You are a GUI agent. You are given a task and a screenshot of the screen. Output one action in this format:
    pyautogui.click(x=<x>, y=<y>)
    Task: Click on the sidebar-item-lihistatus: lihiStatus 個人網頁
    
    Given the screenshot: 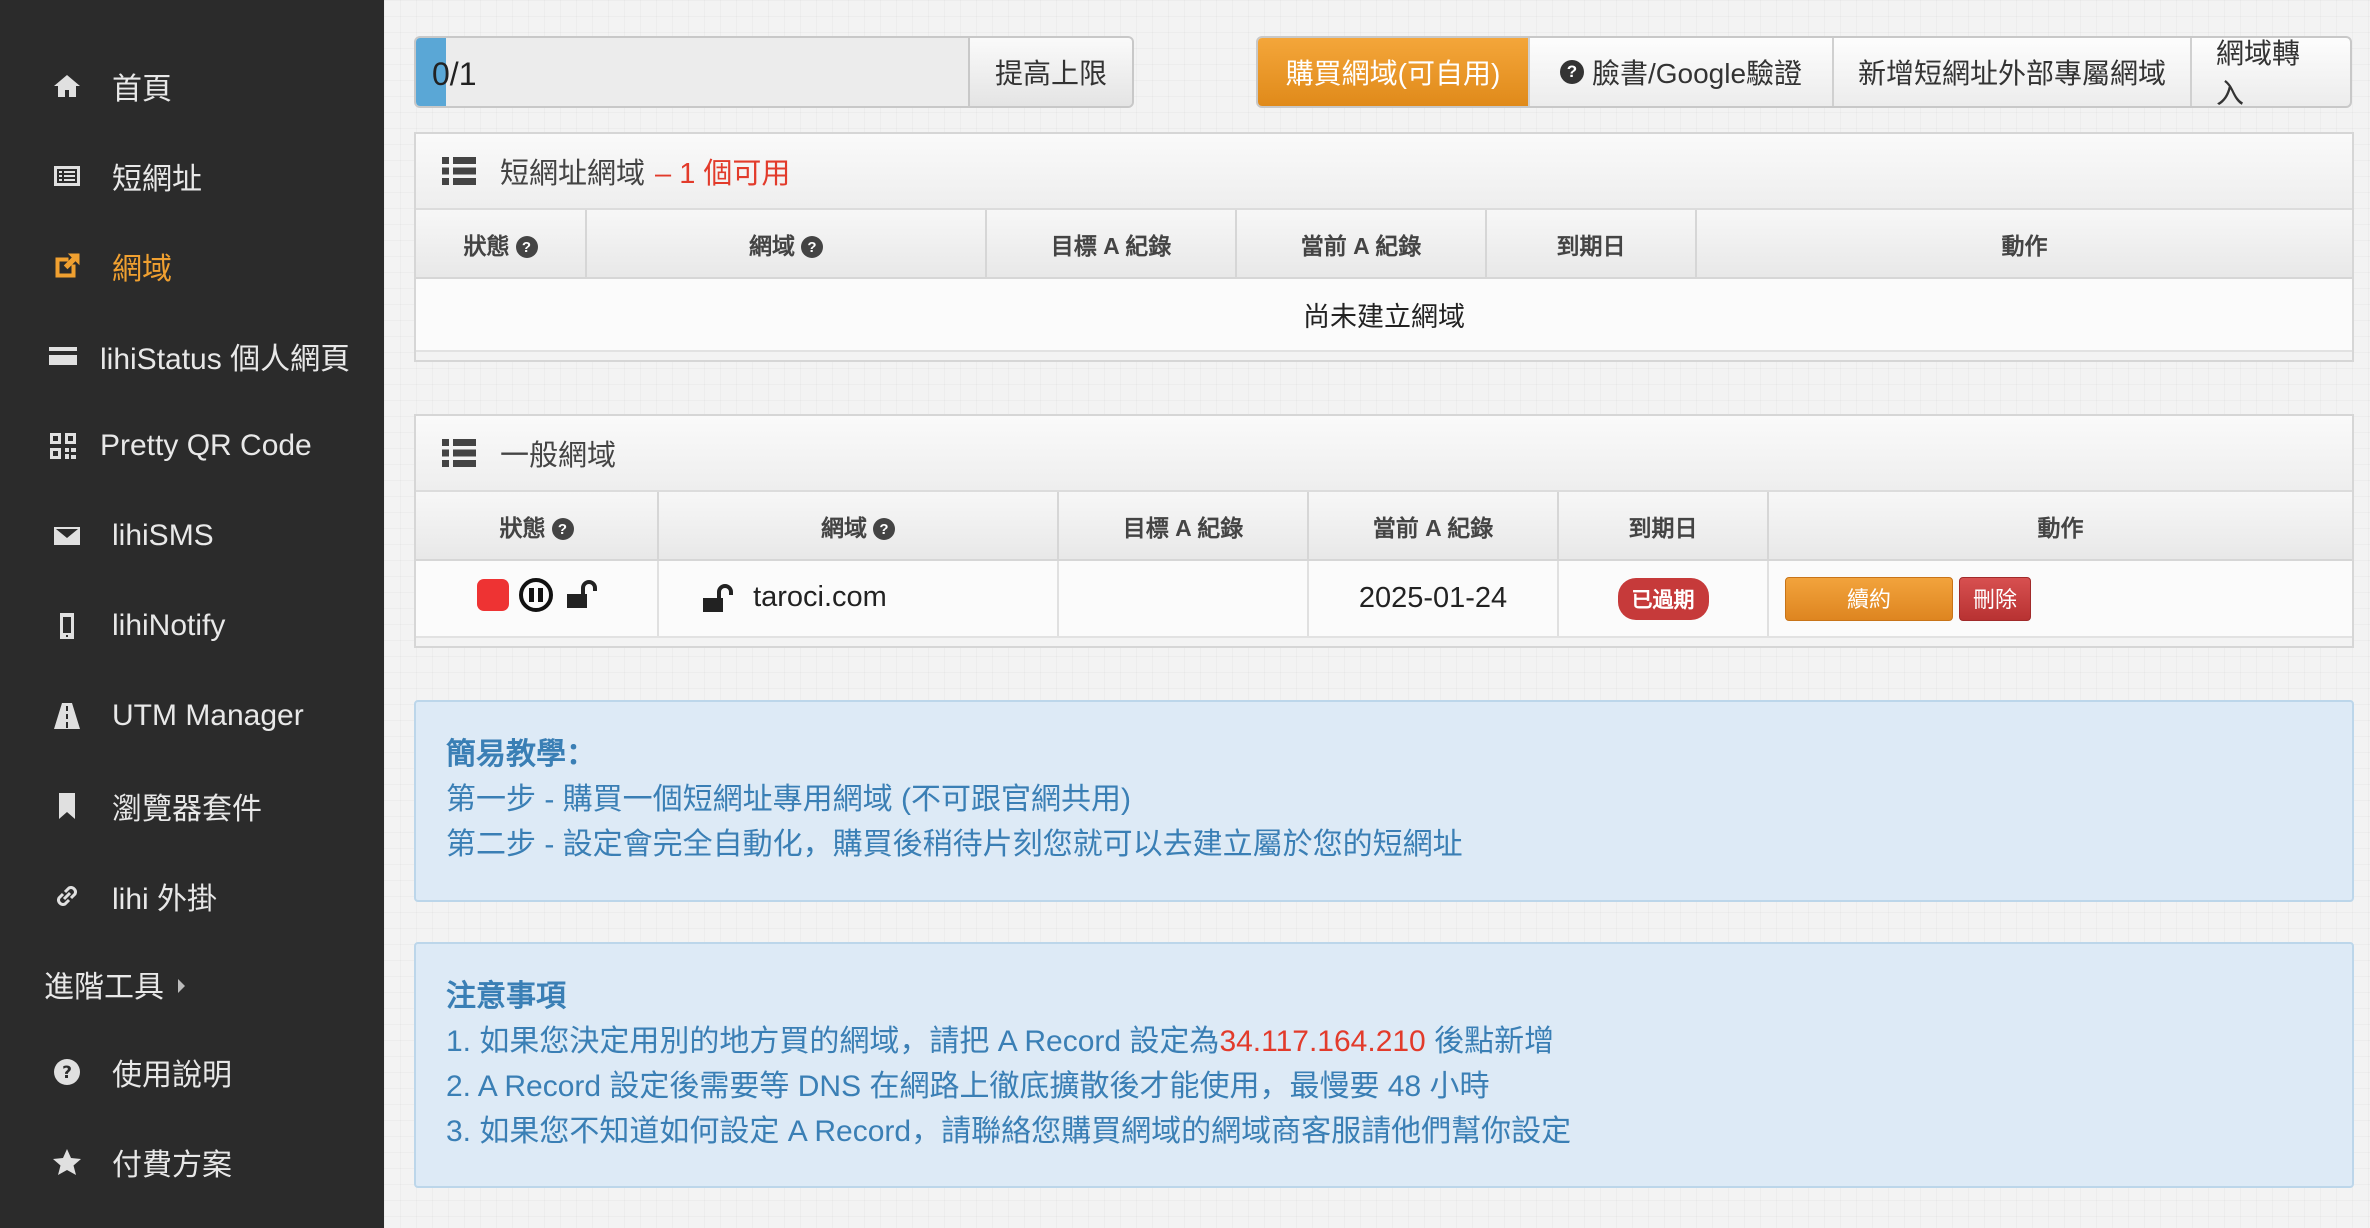 What is the action you would take?
    pyautogui.click(x=192, y=356)
    